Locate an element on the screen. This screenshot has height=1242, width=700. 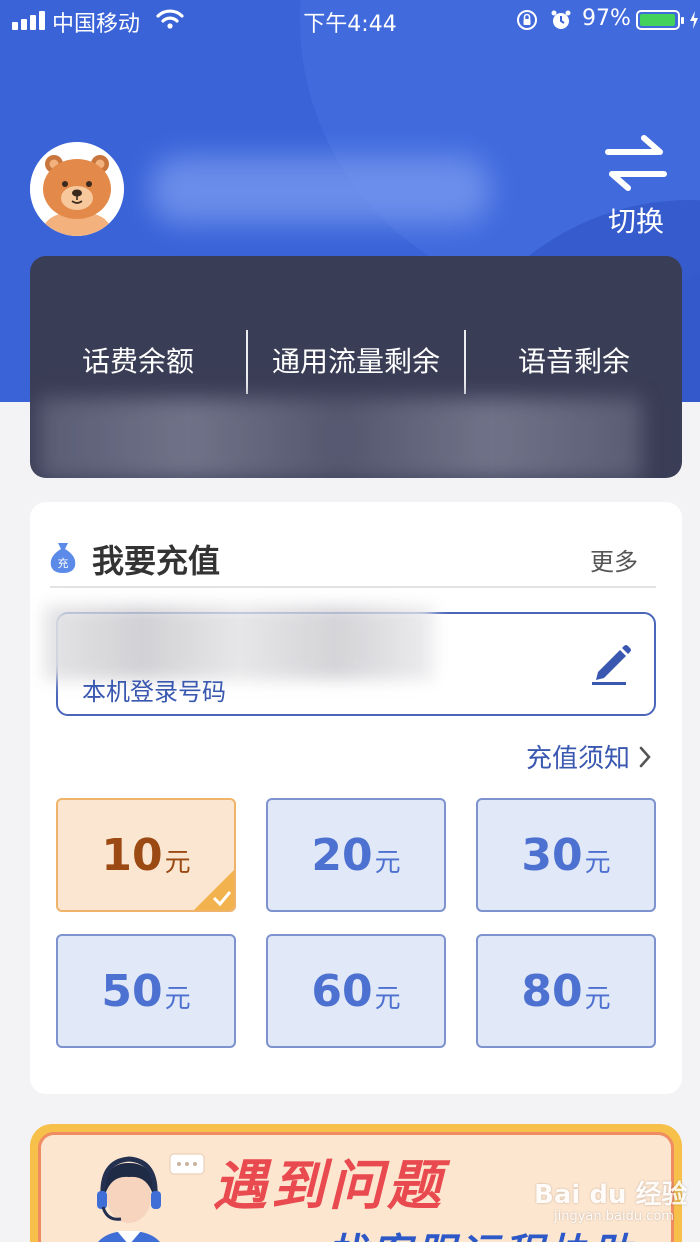
balance-tab-voice: 语音剩余 is located at coordinates (574, 362).